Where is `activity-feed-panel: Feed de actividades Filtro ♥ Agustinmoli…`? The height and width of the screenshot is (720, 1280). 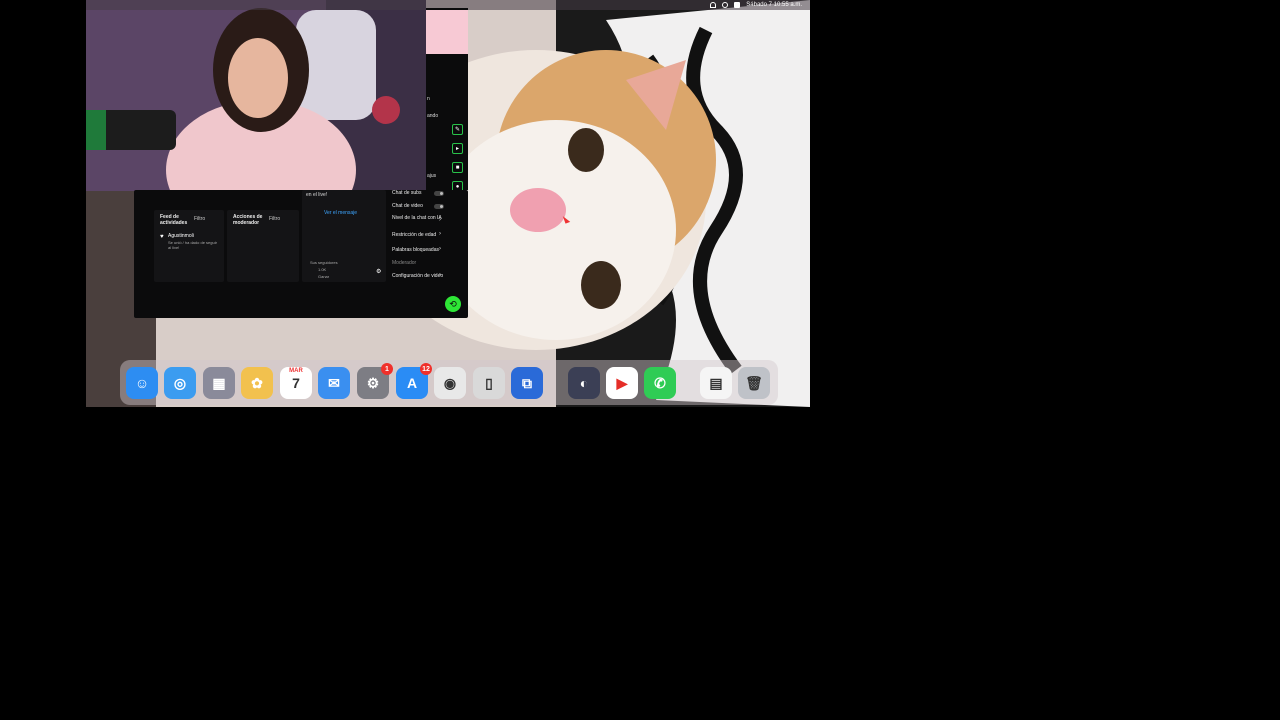
activity-feed-panel: Feed de actividades Filtro ♥ Agustinmoli… is located at coordinates (189, 246).